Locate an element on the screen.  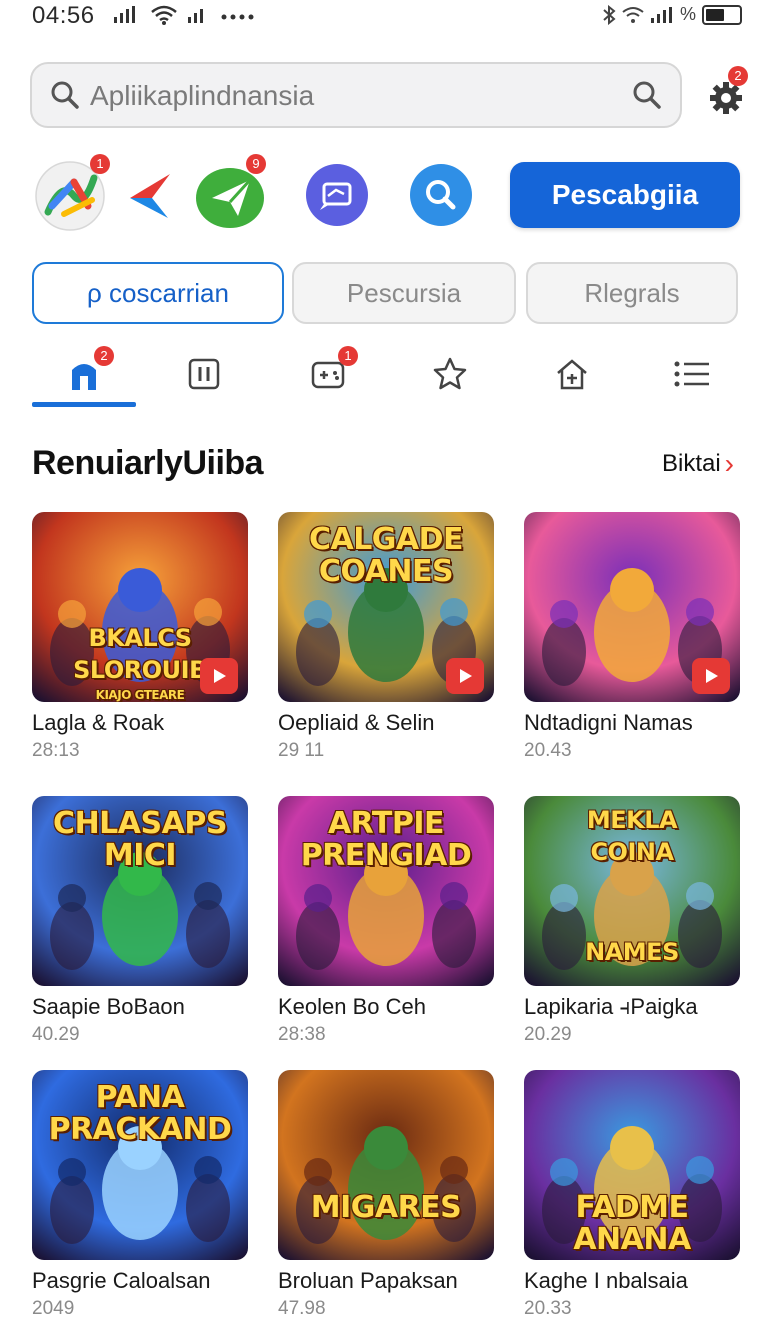
chevron-right-icon: › is located at coordinates (729, 463).